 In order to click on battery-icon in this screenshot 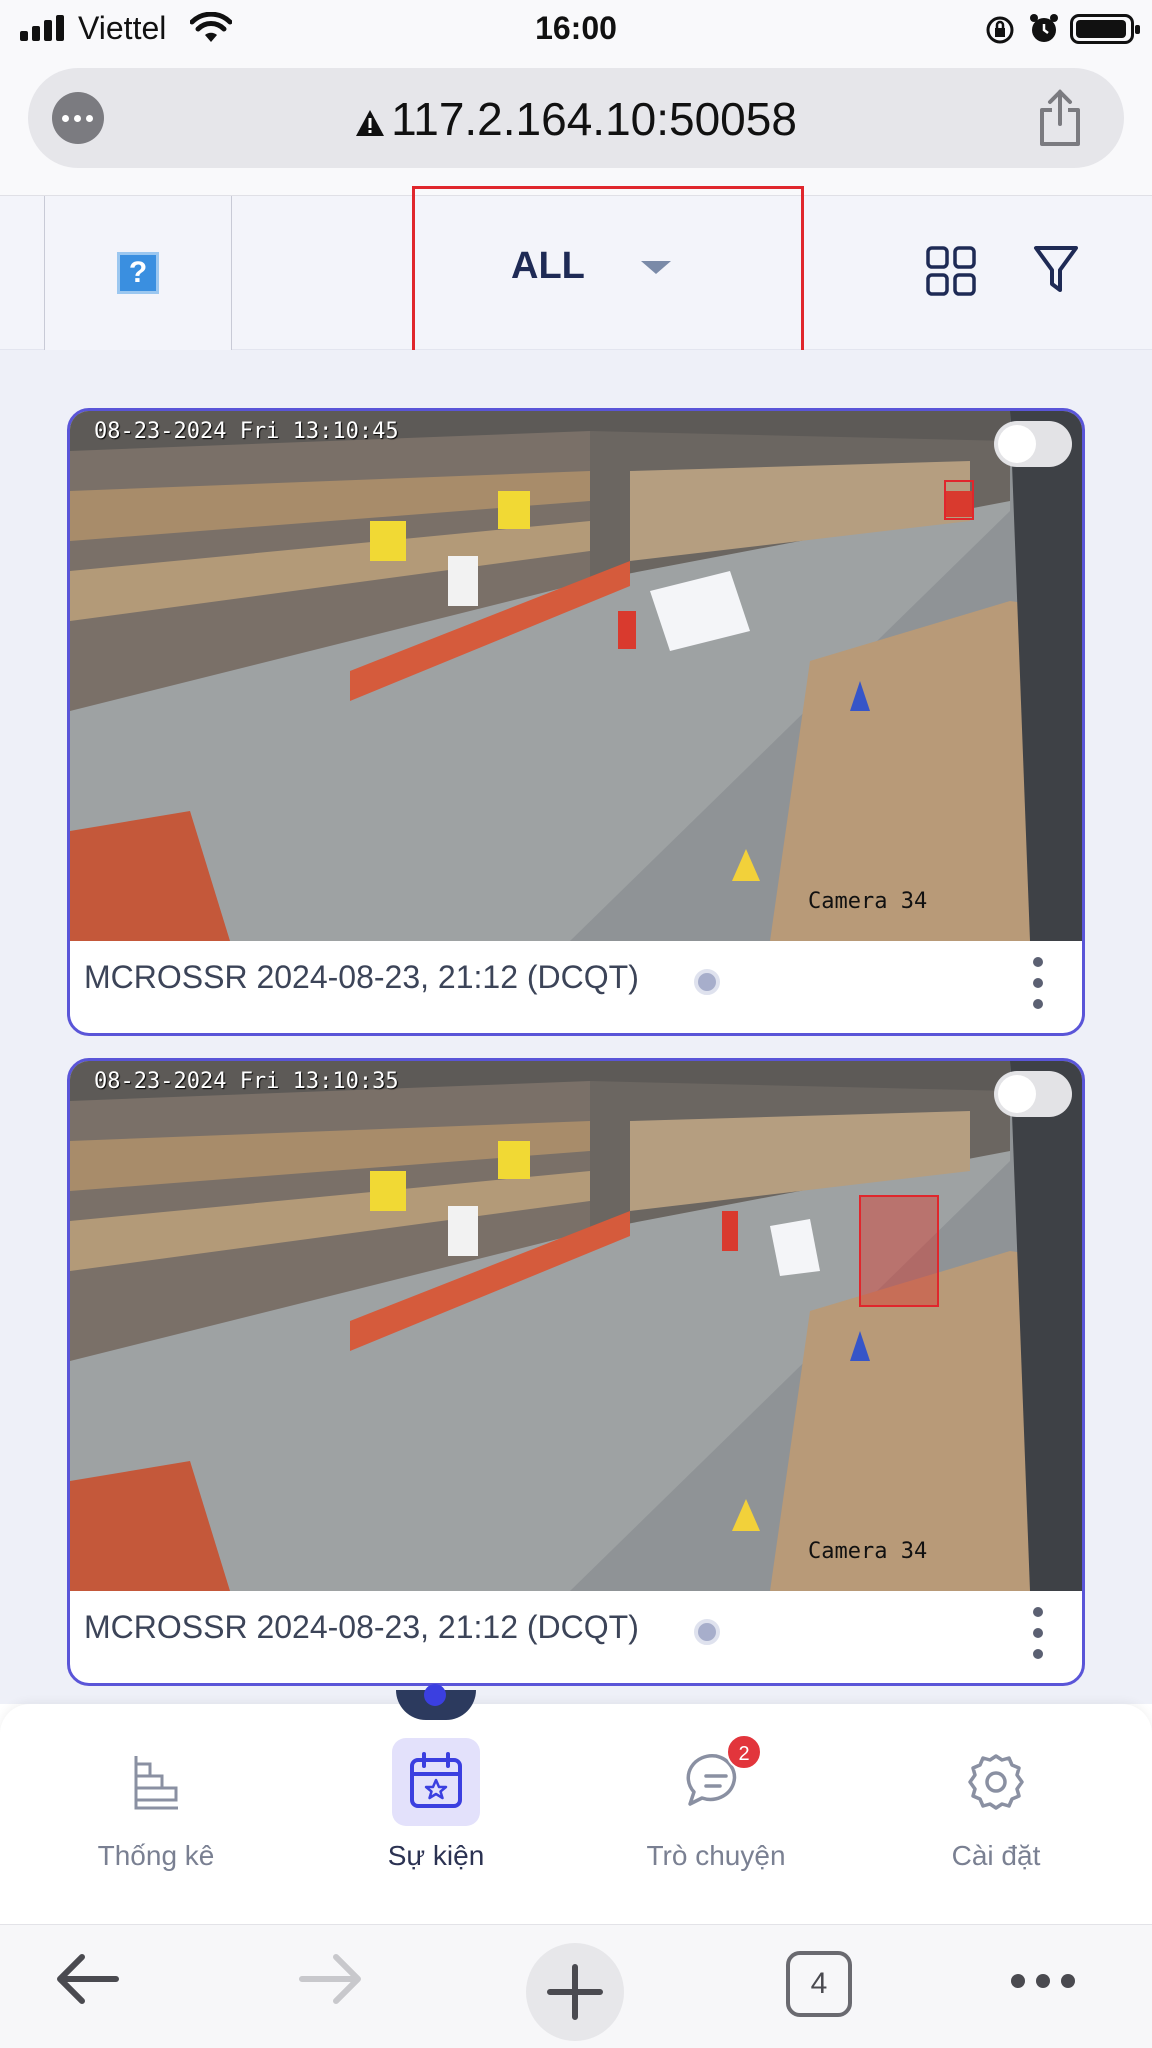, I will do `click(1105, 29)`.